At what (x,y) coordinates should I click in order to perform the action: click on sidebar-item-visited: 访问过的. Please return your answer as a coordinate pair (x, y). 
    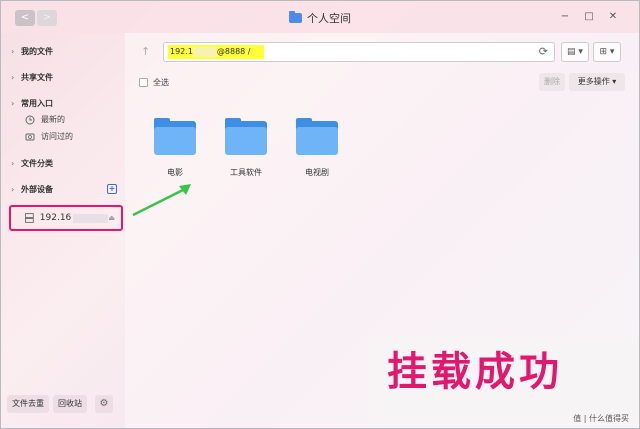
    Looking at the image, I should click on (65, 136).